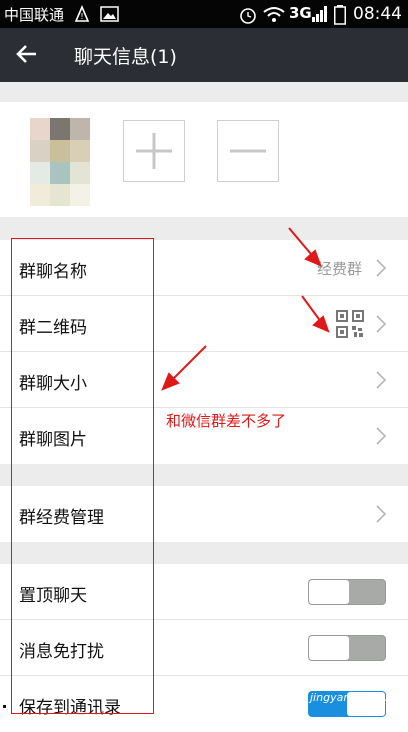  I want to click on group-qrcode-row: 群二维码, so click(204, 324).